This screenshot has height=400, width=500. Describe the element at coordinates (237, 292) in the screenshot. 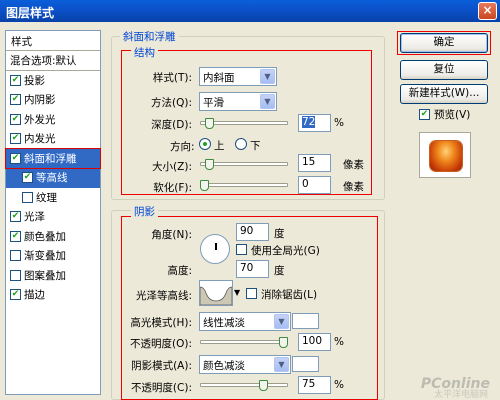

I see `contour-dropdown-icon: ▼` at that location.